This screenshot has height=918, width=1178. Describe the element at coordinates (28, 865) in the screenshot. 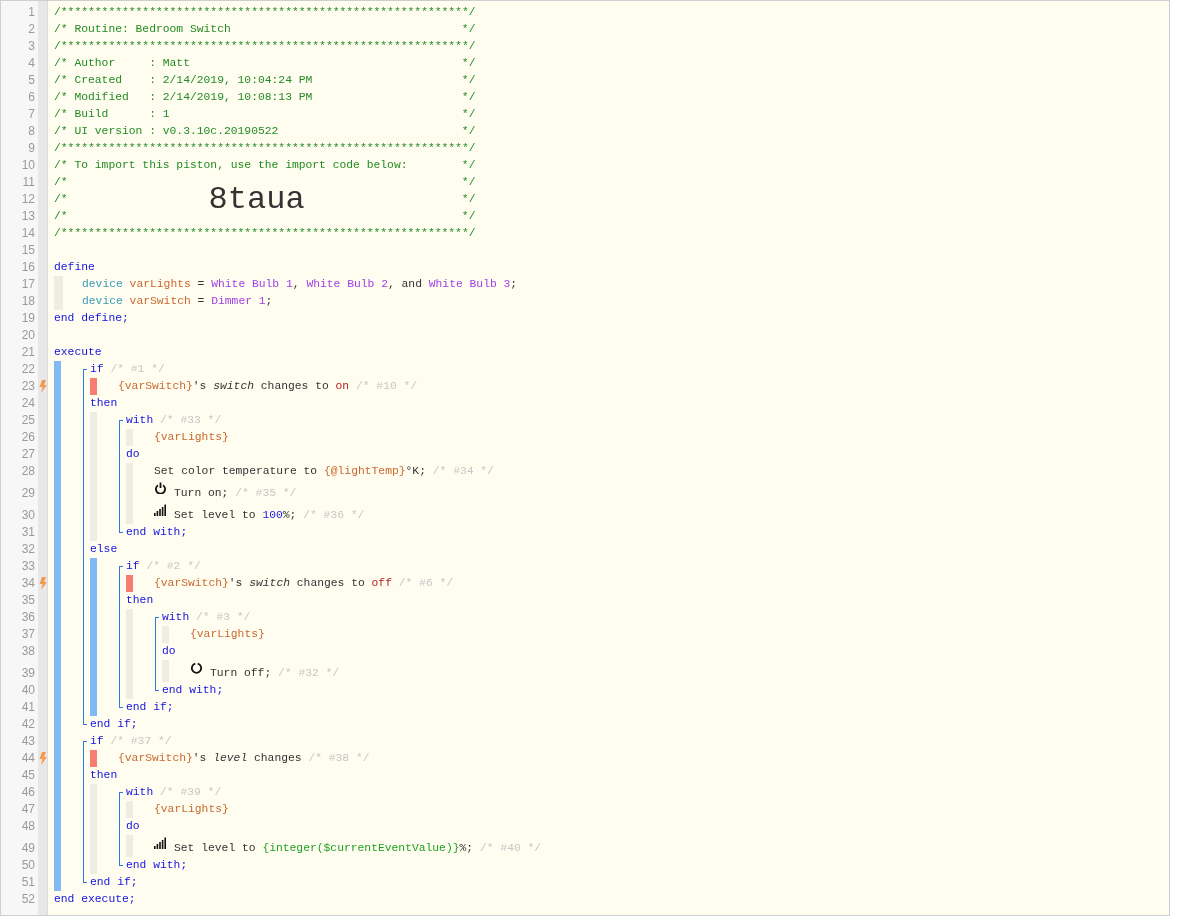

I see `line-number: 50` at that location.